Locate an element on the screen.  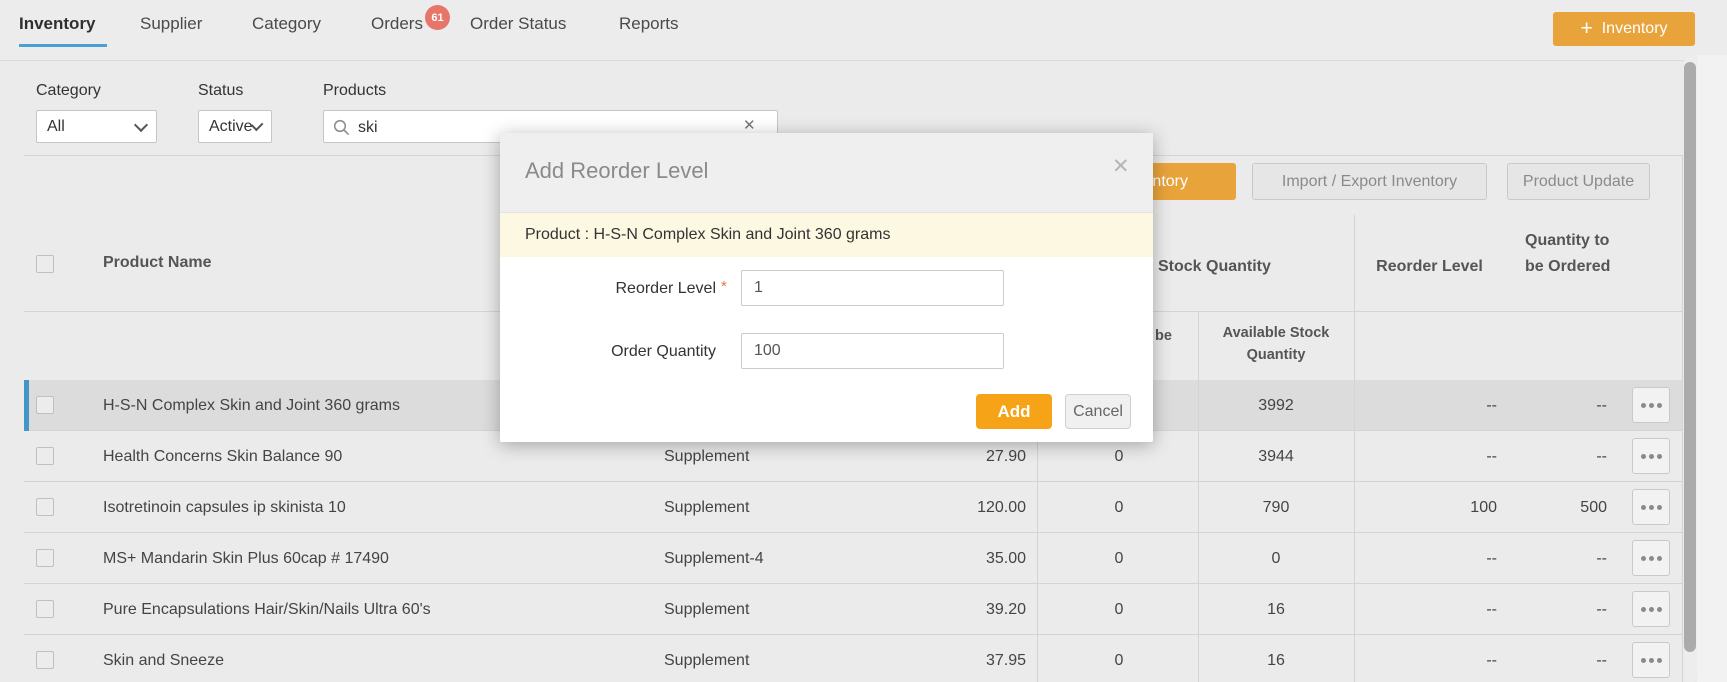
product-update-button: Product Update is located at coordinates (1578, 181).